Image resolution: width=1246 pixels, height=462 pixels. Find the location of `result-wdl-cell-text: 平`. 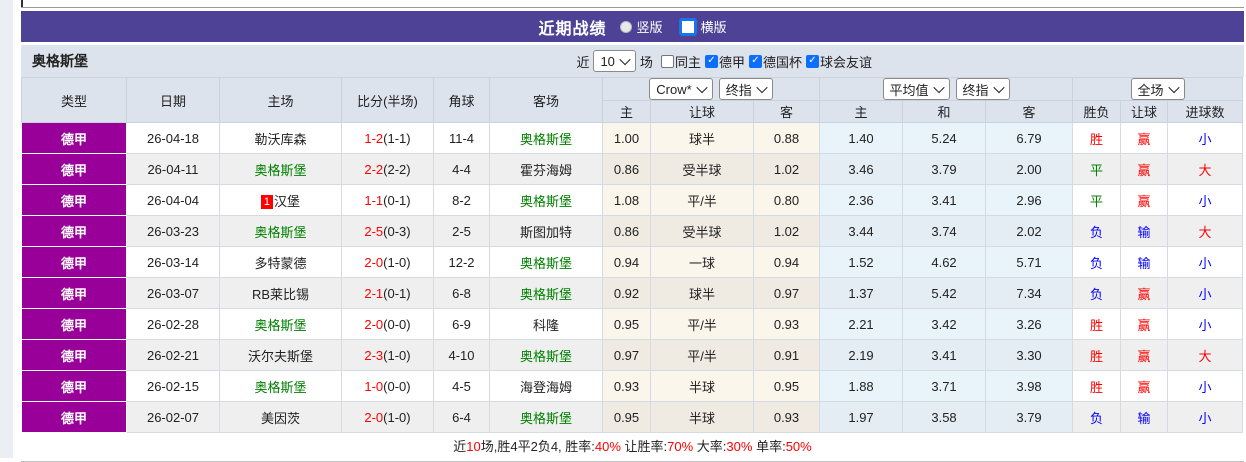

result-wdl-cell-text: 平 is located at coordinates (1097, 170).